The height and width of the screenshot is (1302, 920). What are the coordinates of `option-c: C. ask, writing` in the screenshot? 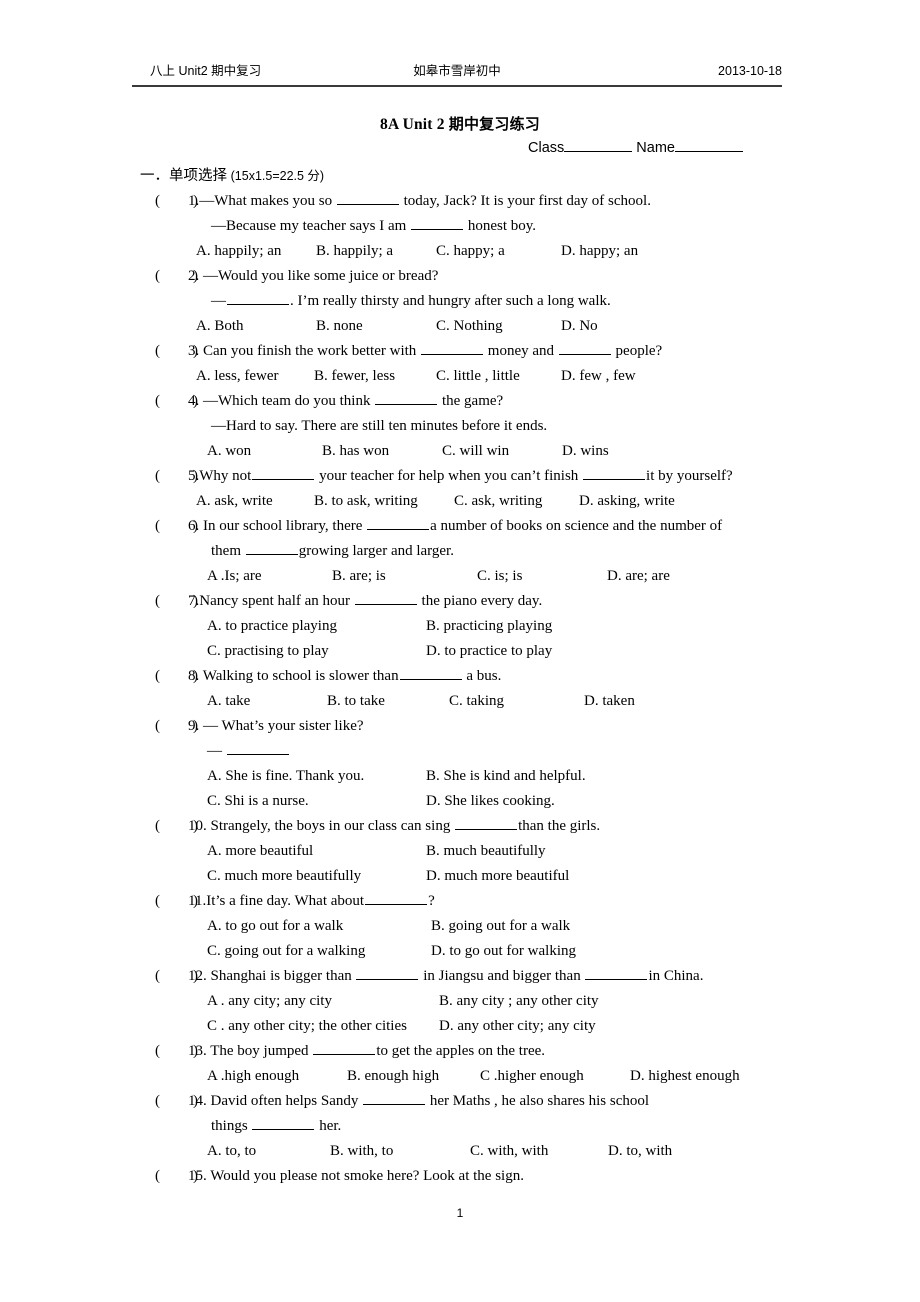 It's located at (516, 501).